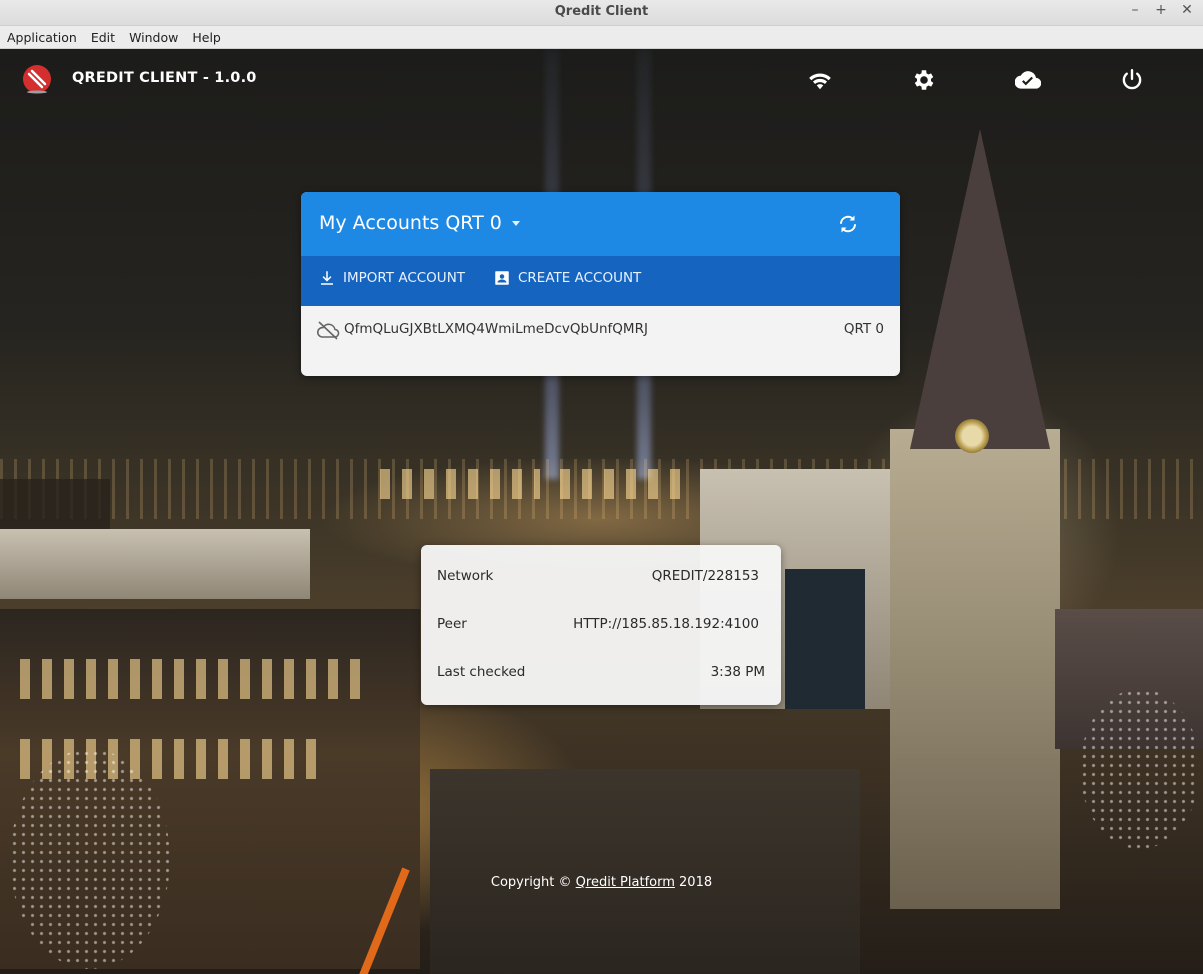 Image resolution: width=1203 pixels, height=974 pixels. Describe the element at coordinates (410, 223) in the screenshot. I see `accounts-title: My Accounts QRT 0` at that location.